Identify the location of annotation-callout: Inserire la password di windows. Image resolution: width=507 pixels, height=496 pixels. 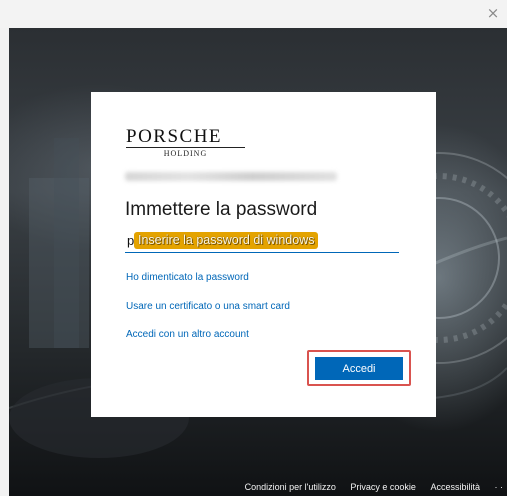
(226, 240).